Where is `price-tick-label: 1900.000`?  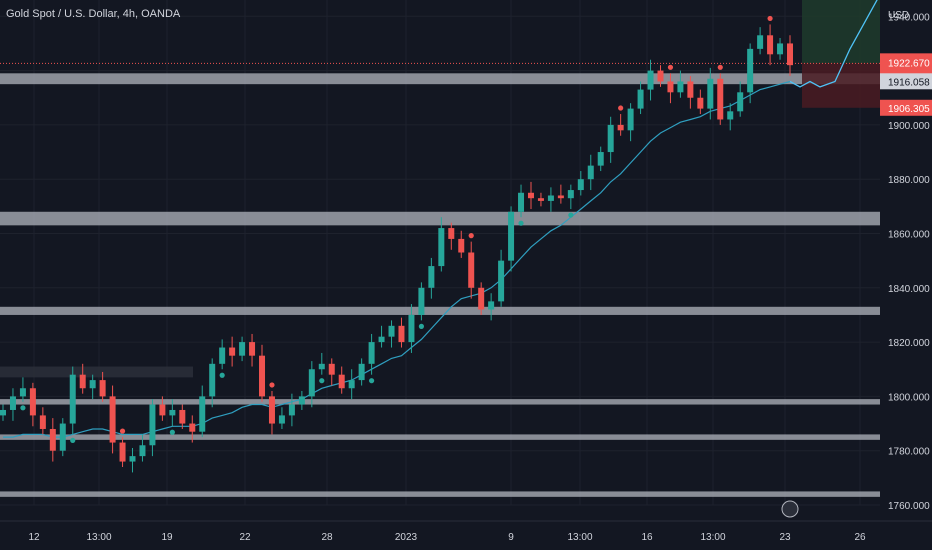 price-tick-label: 1900.000 is located at coordinates (909, 126).